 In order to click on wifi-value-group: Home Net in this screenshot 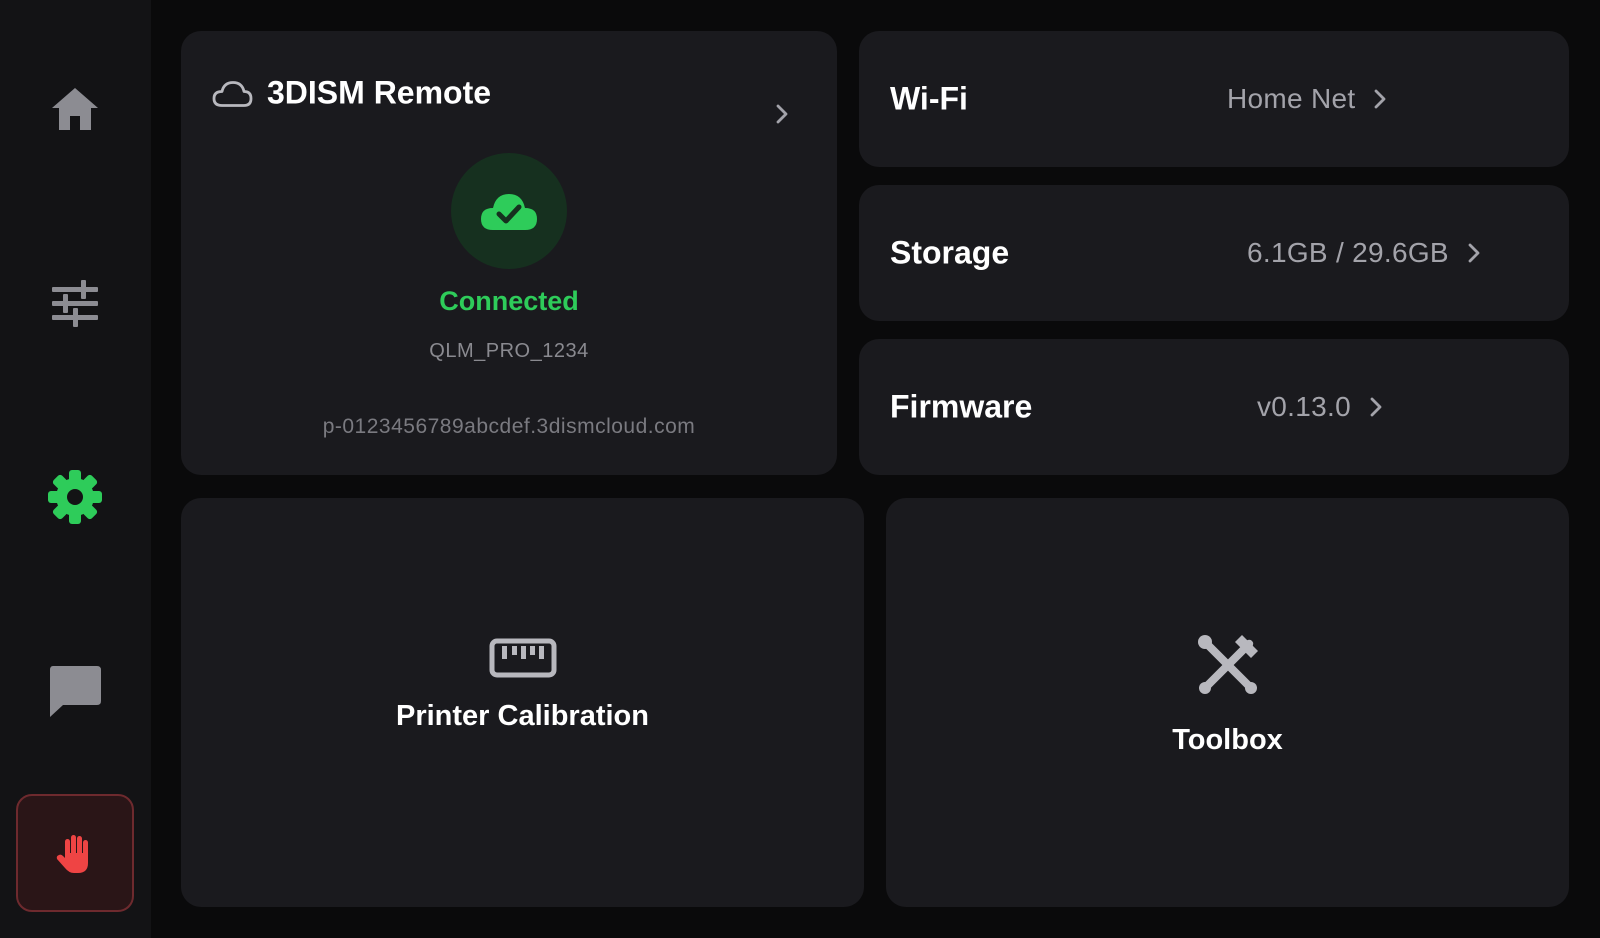, I will do `click(1307, 99)`.